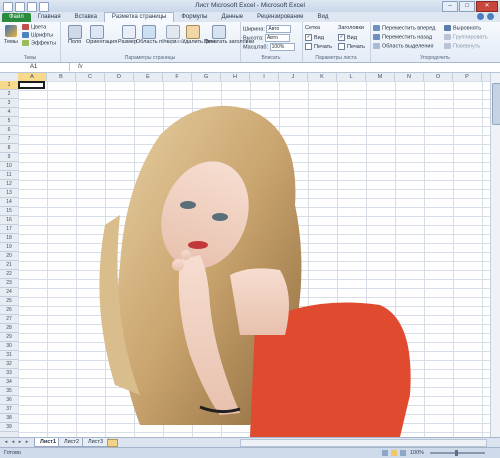  I want to click on print-titles-icon, so click(219, 32).